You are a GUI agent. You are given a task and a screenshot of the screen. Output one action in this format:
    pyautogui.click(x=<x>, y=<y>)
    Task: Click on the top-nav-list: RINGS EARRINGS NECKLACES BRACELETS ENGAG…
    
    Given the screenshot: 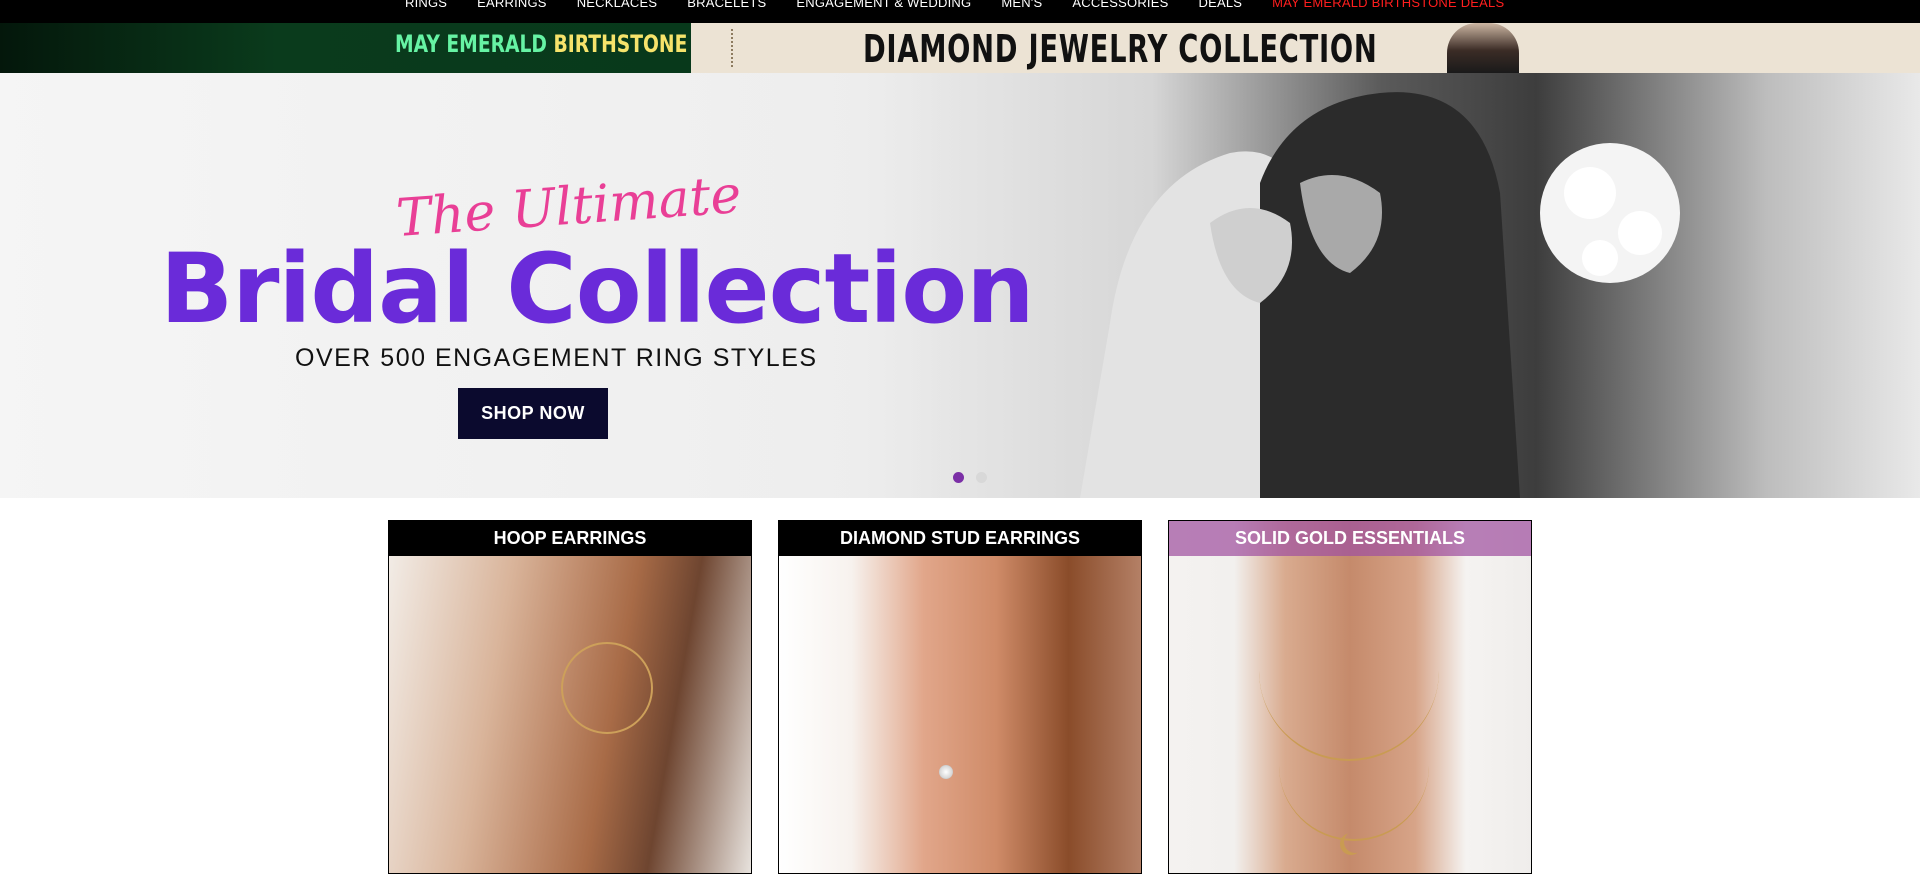 What is the action you would take?
    pyautogui.click(x=954, y=6)
    